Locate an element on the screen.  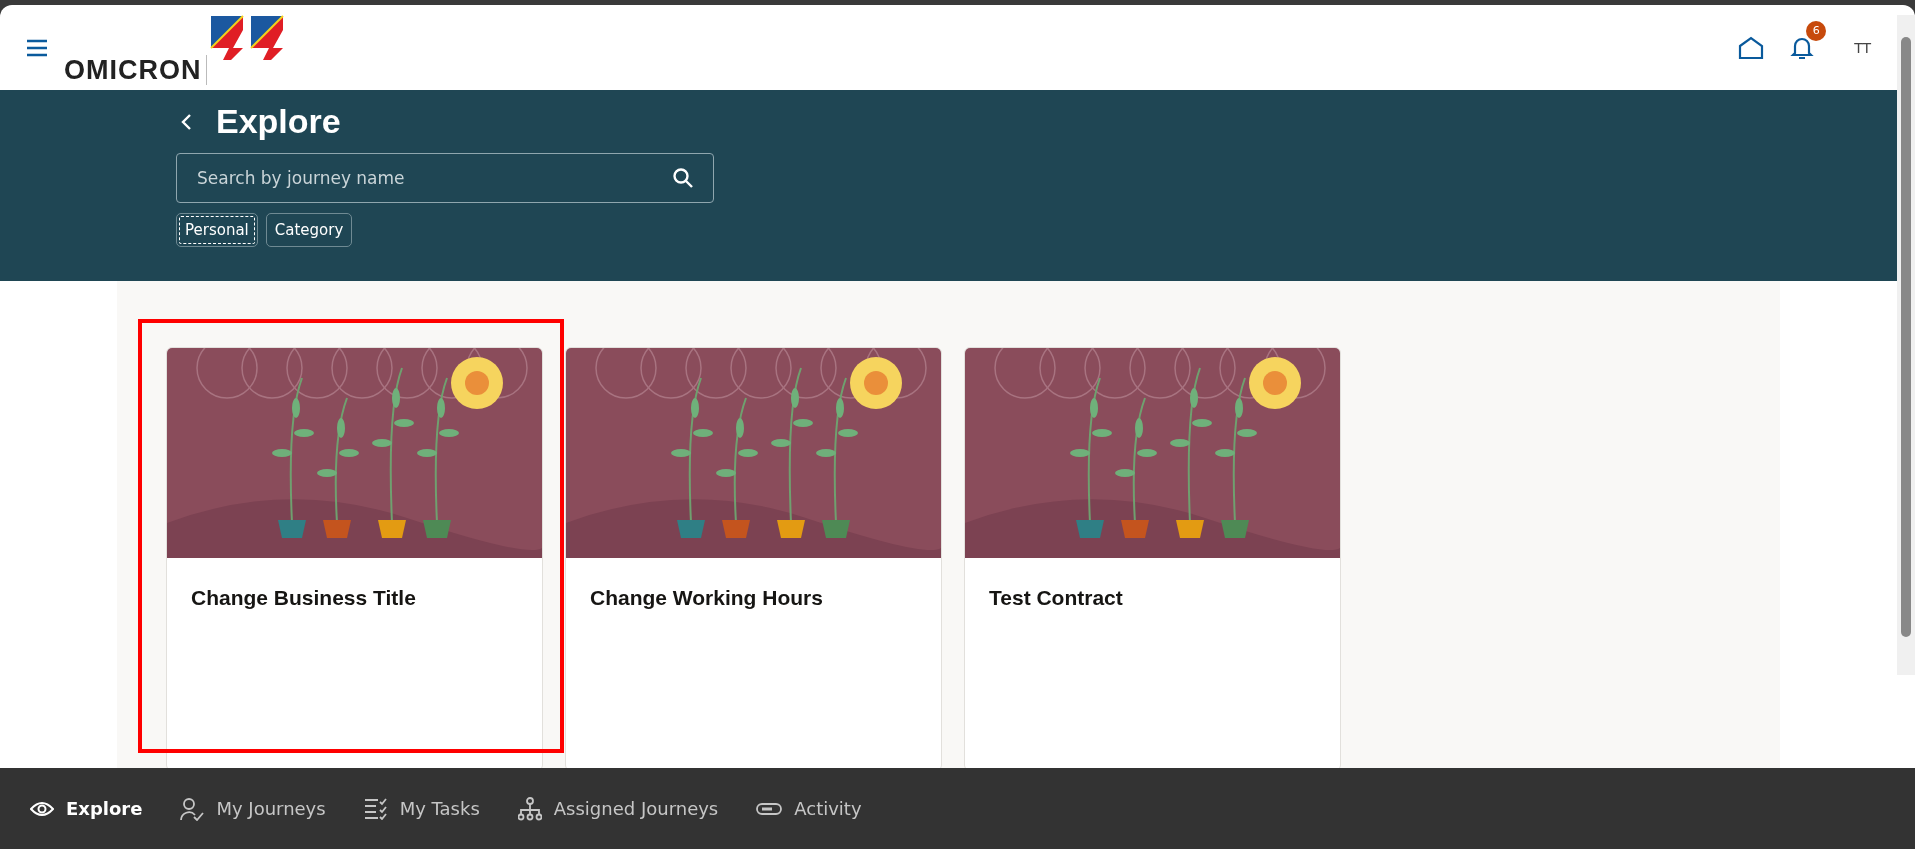
checklist-icon is located at coordinates (375, 808).